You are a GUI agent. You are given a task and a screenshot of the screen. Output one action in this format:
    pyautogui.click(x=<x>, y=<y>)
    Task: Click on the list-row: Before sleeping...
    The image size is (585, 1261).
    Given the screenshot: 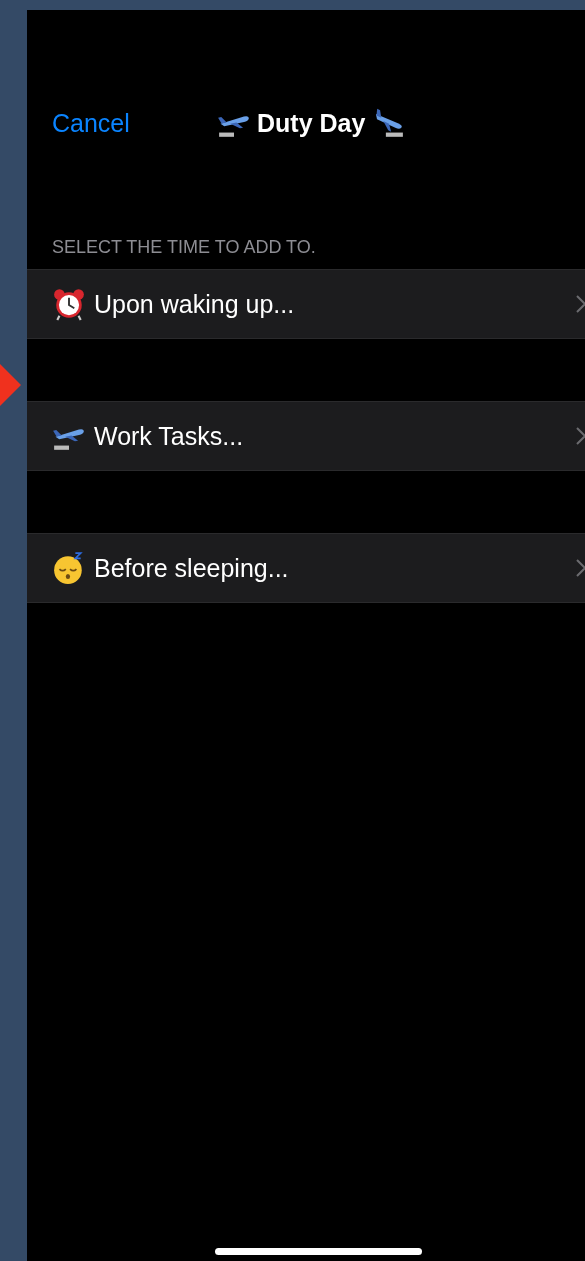 What is the action you would take?
    pyautogui.click(x=306, y=568)
    